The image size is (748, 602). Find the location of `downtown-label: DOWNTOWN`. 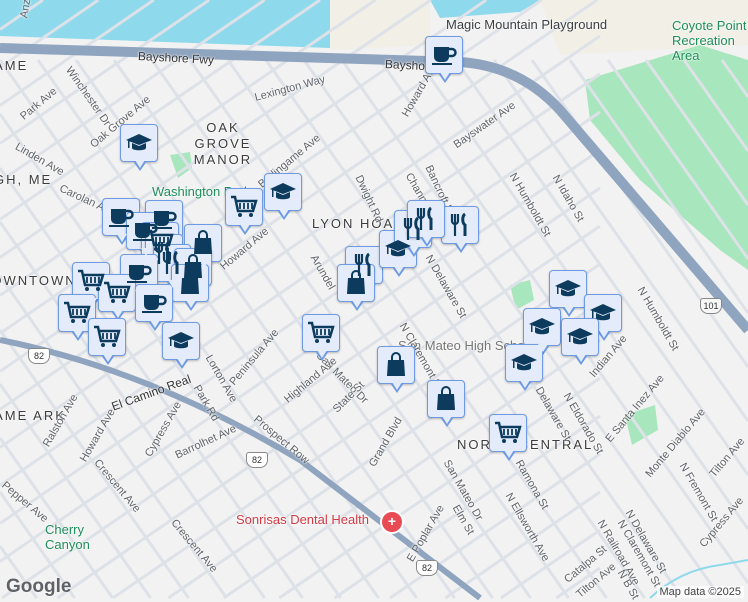

downtown-label: DOWNTOWN is located at coordinates (38, 280).